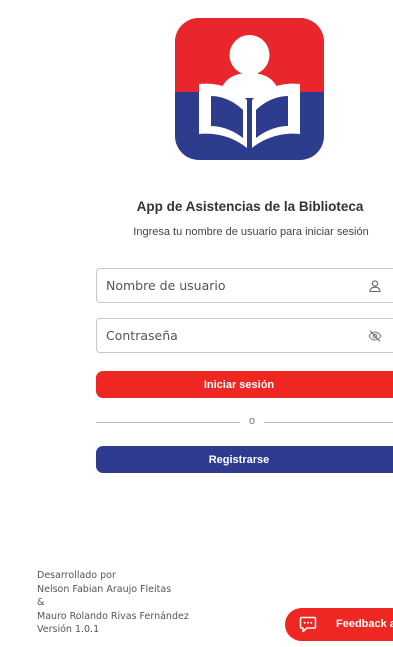 The width and height of the screenshot is (393, 647). I want to click on app-version: Versión 1.0.1, so click(68, 629).